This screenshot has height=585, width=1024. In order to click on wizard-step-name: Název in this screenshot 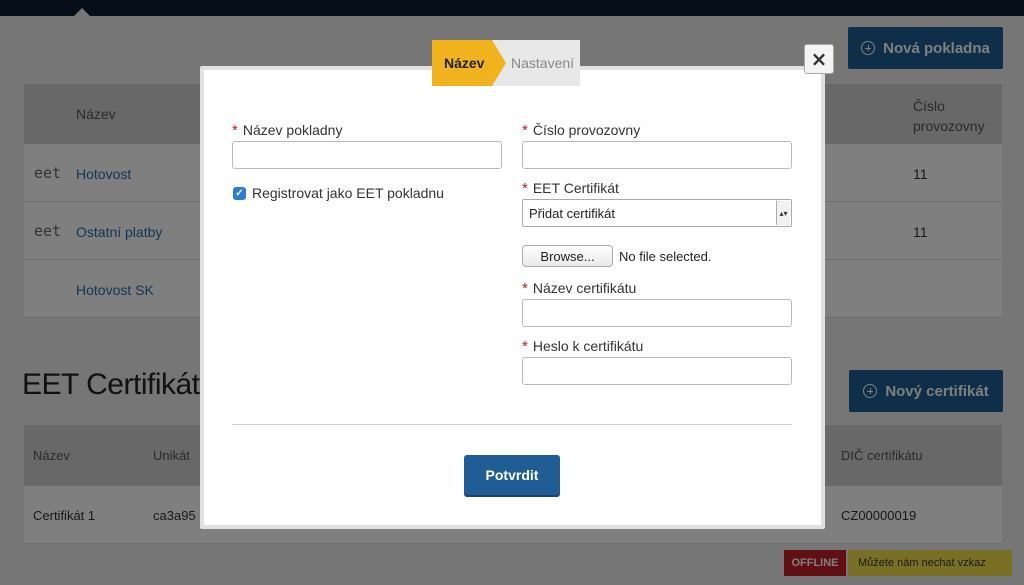, I will do `click(469, 63)`.